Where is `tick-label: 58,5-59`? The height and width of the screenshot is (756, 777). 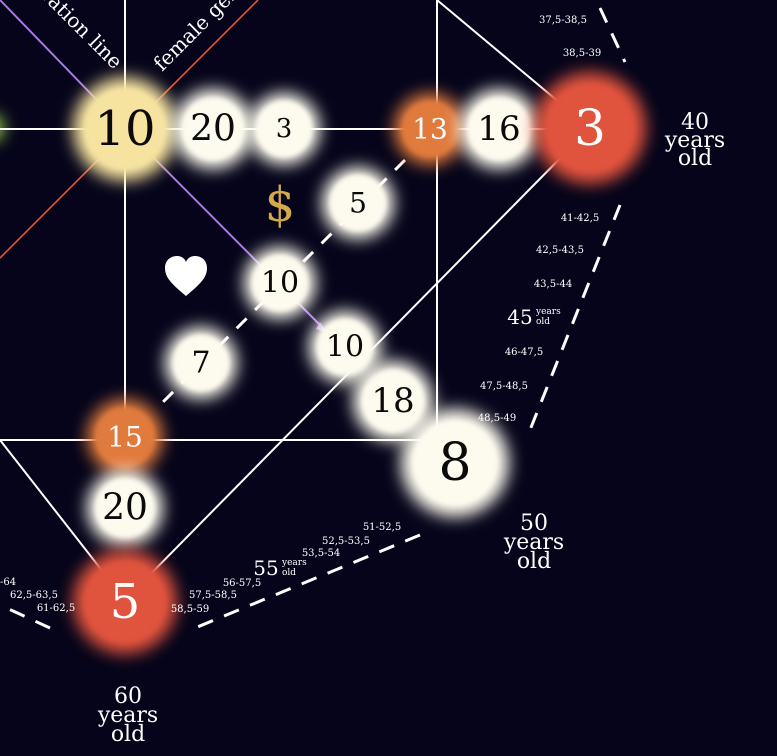
tick-label: 58,5-59 is located at coordinates (190, 609).